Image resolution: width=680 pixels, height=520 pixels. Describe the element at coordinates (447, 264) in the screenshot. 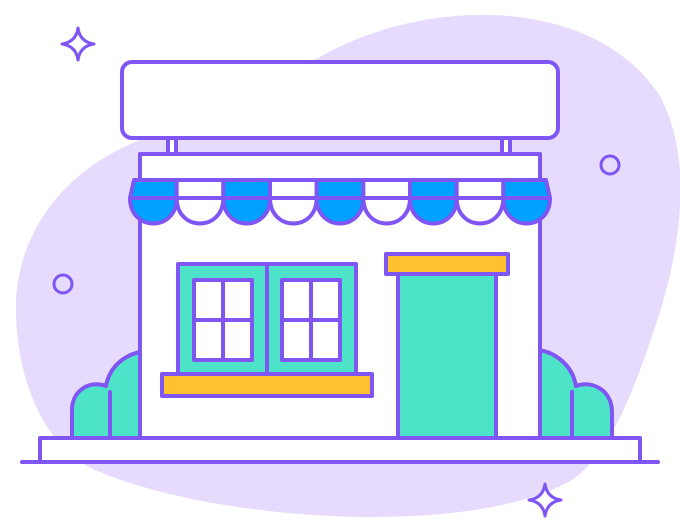

I see `door-lintel` at that location.